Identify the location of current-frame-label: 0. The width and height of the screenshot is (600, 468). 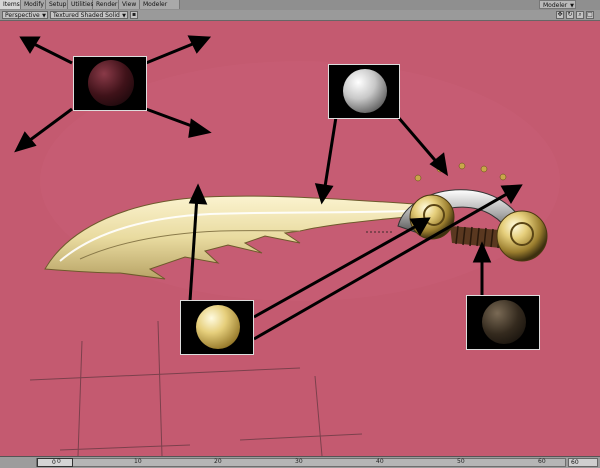
(54, 462).